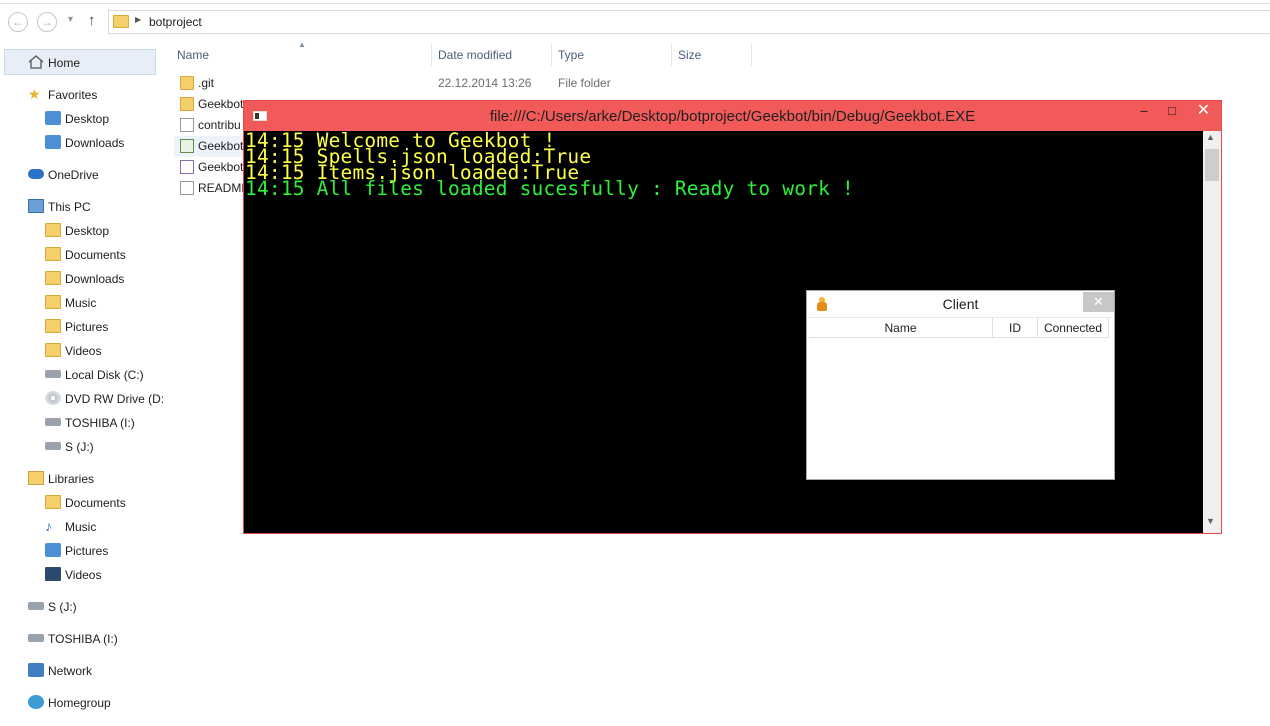  What do you see at coordinates (584, 83) in the screenshot?
I see `file-type: File folder` at bounding box center [584, 83].